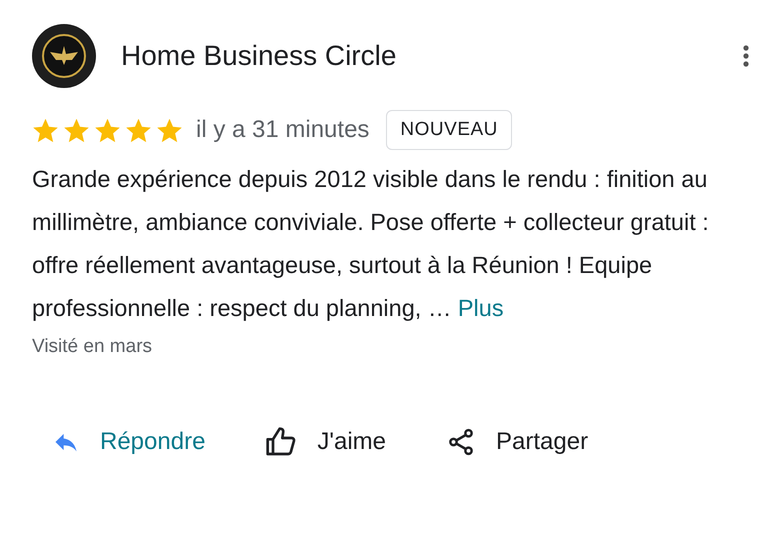 This screenshot has height=544, width=780. Describe the element at coordinates (449, 130) in the screenshot. I see `new-badge: NOUVEAU` at that location.